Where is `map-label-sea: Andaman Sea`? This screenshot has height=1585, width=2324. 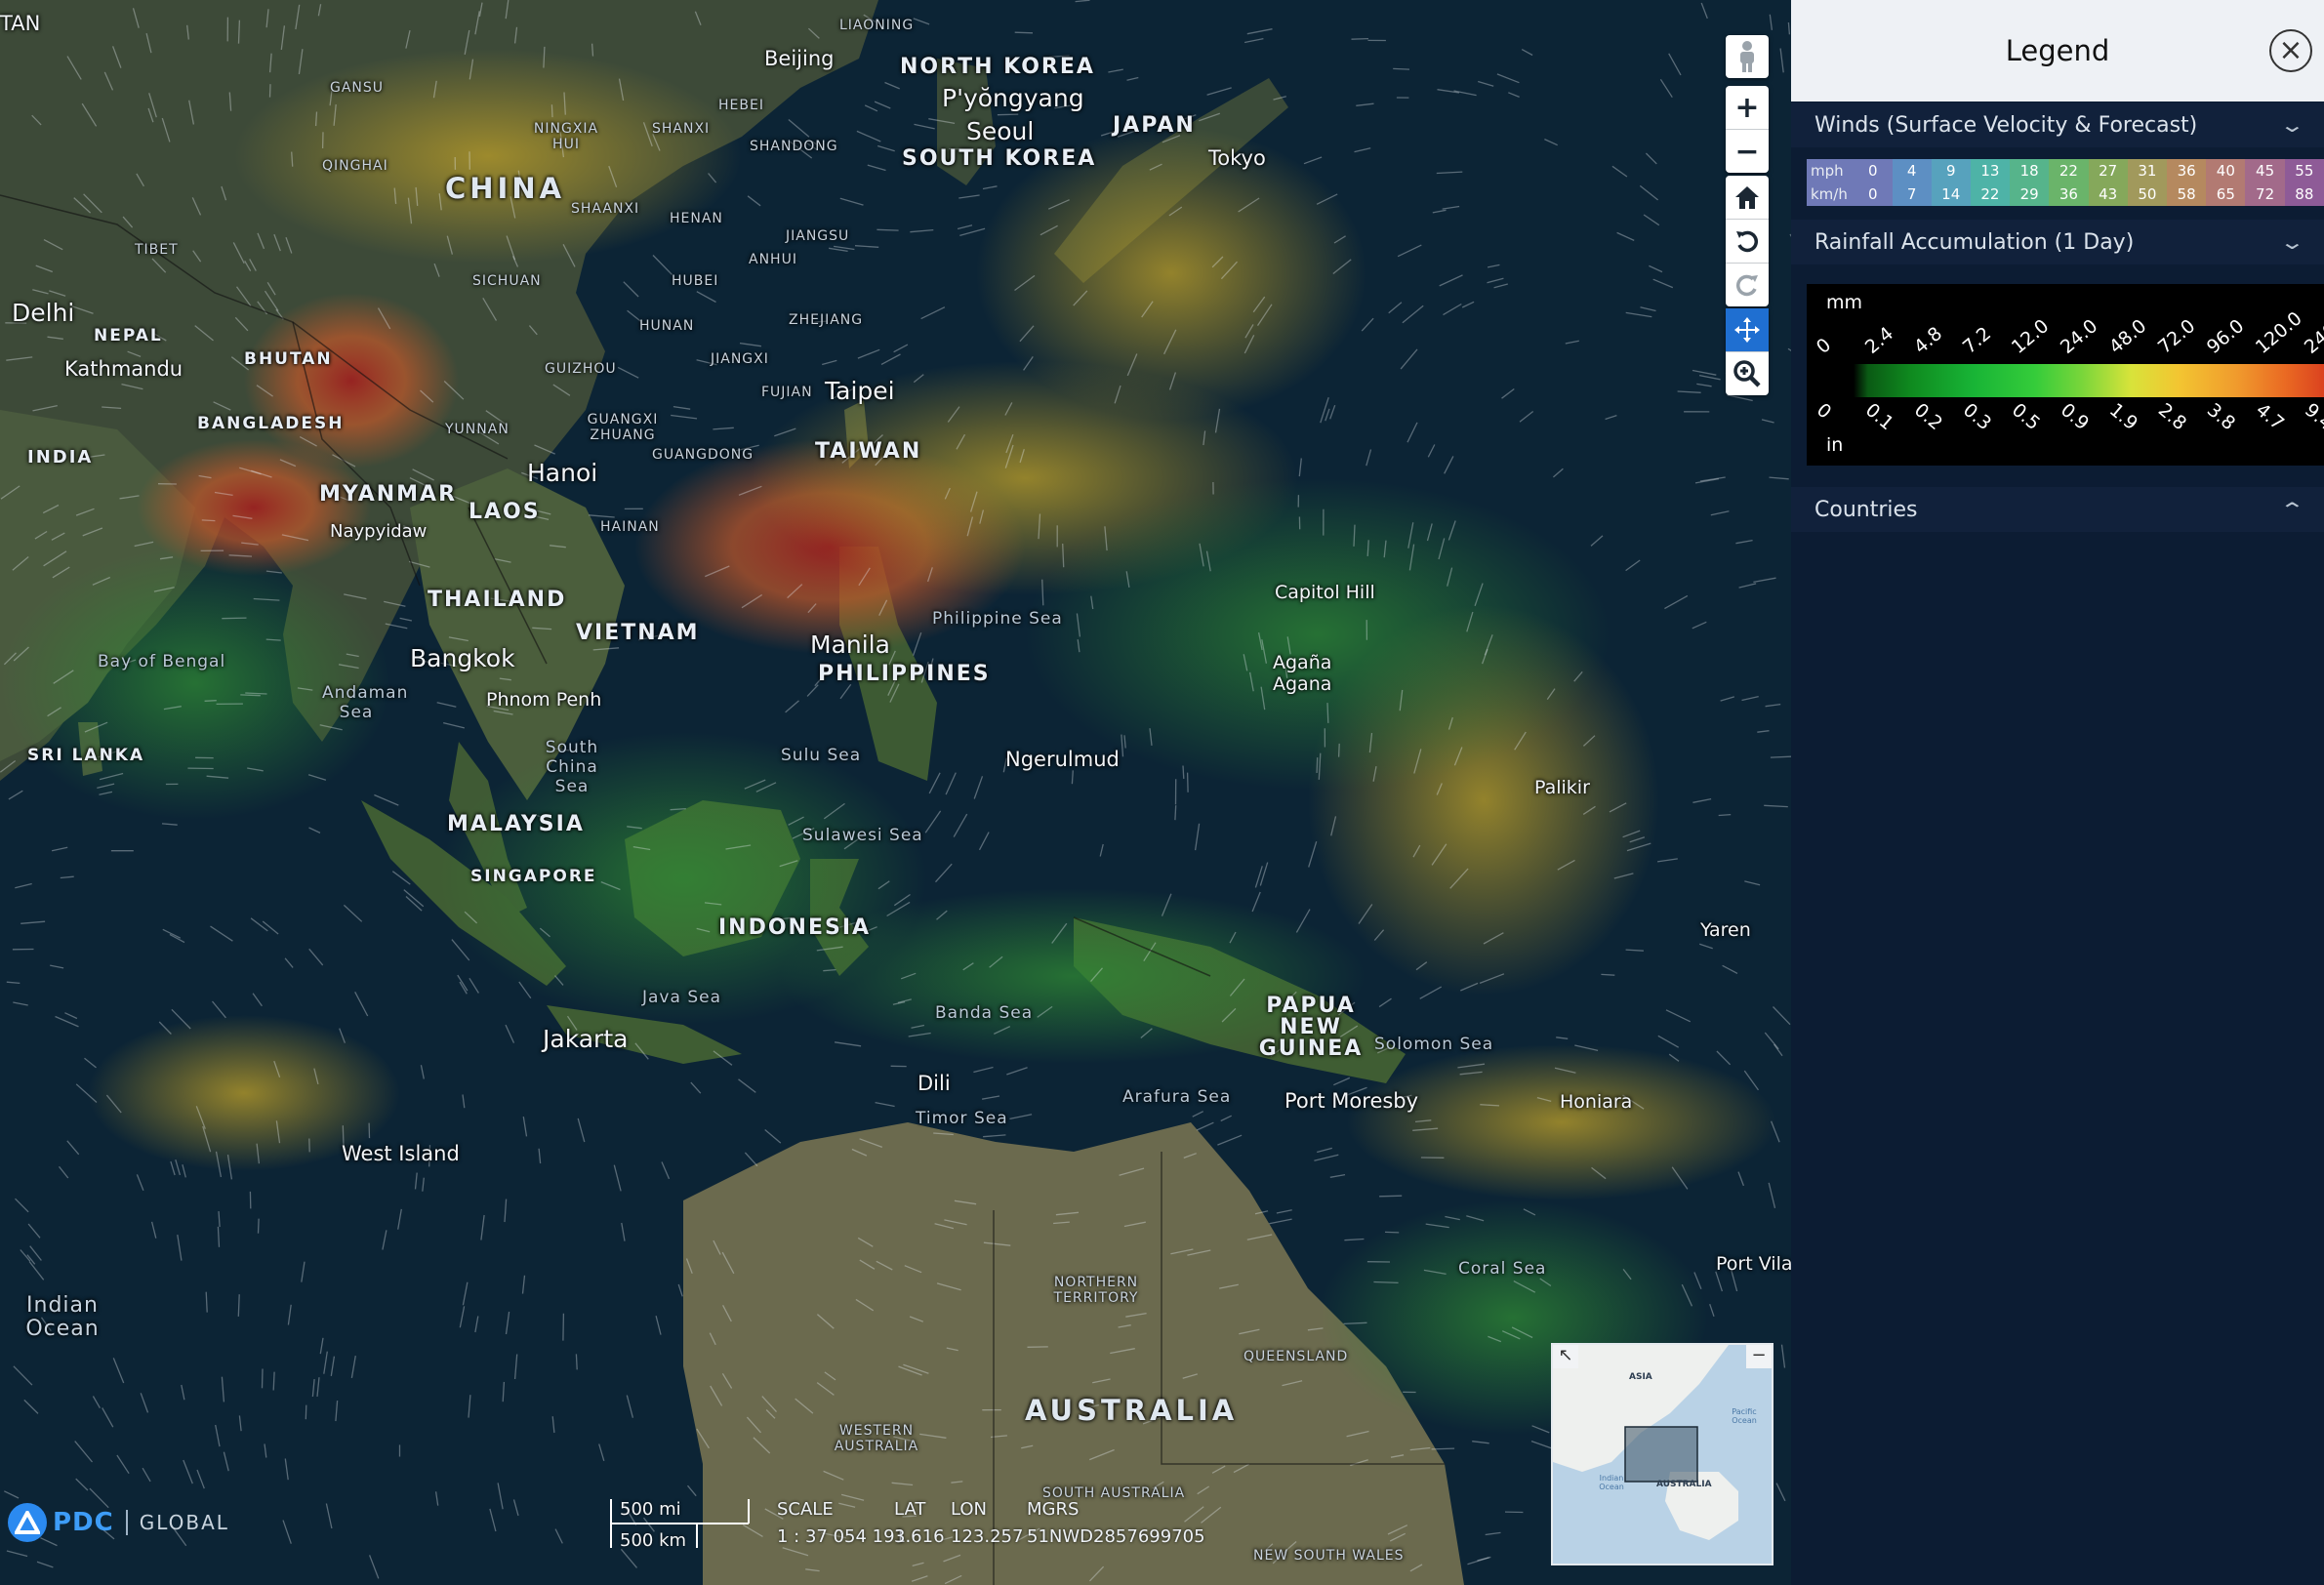 map-label-sea: Andaman Sea is located at coordinates (365, 702).